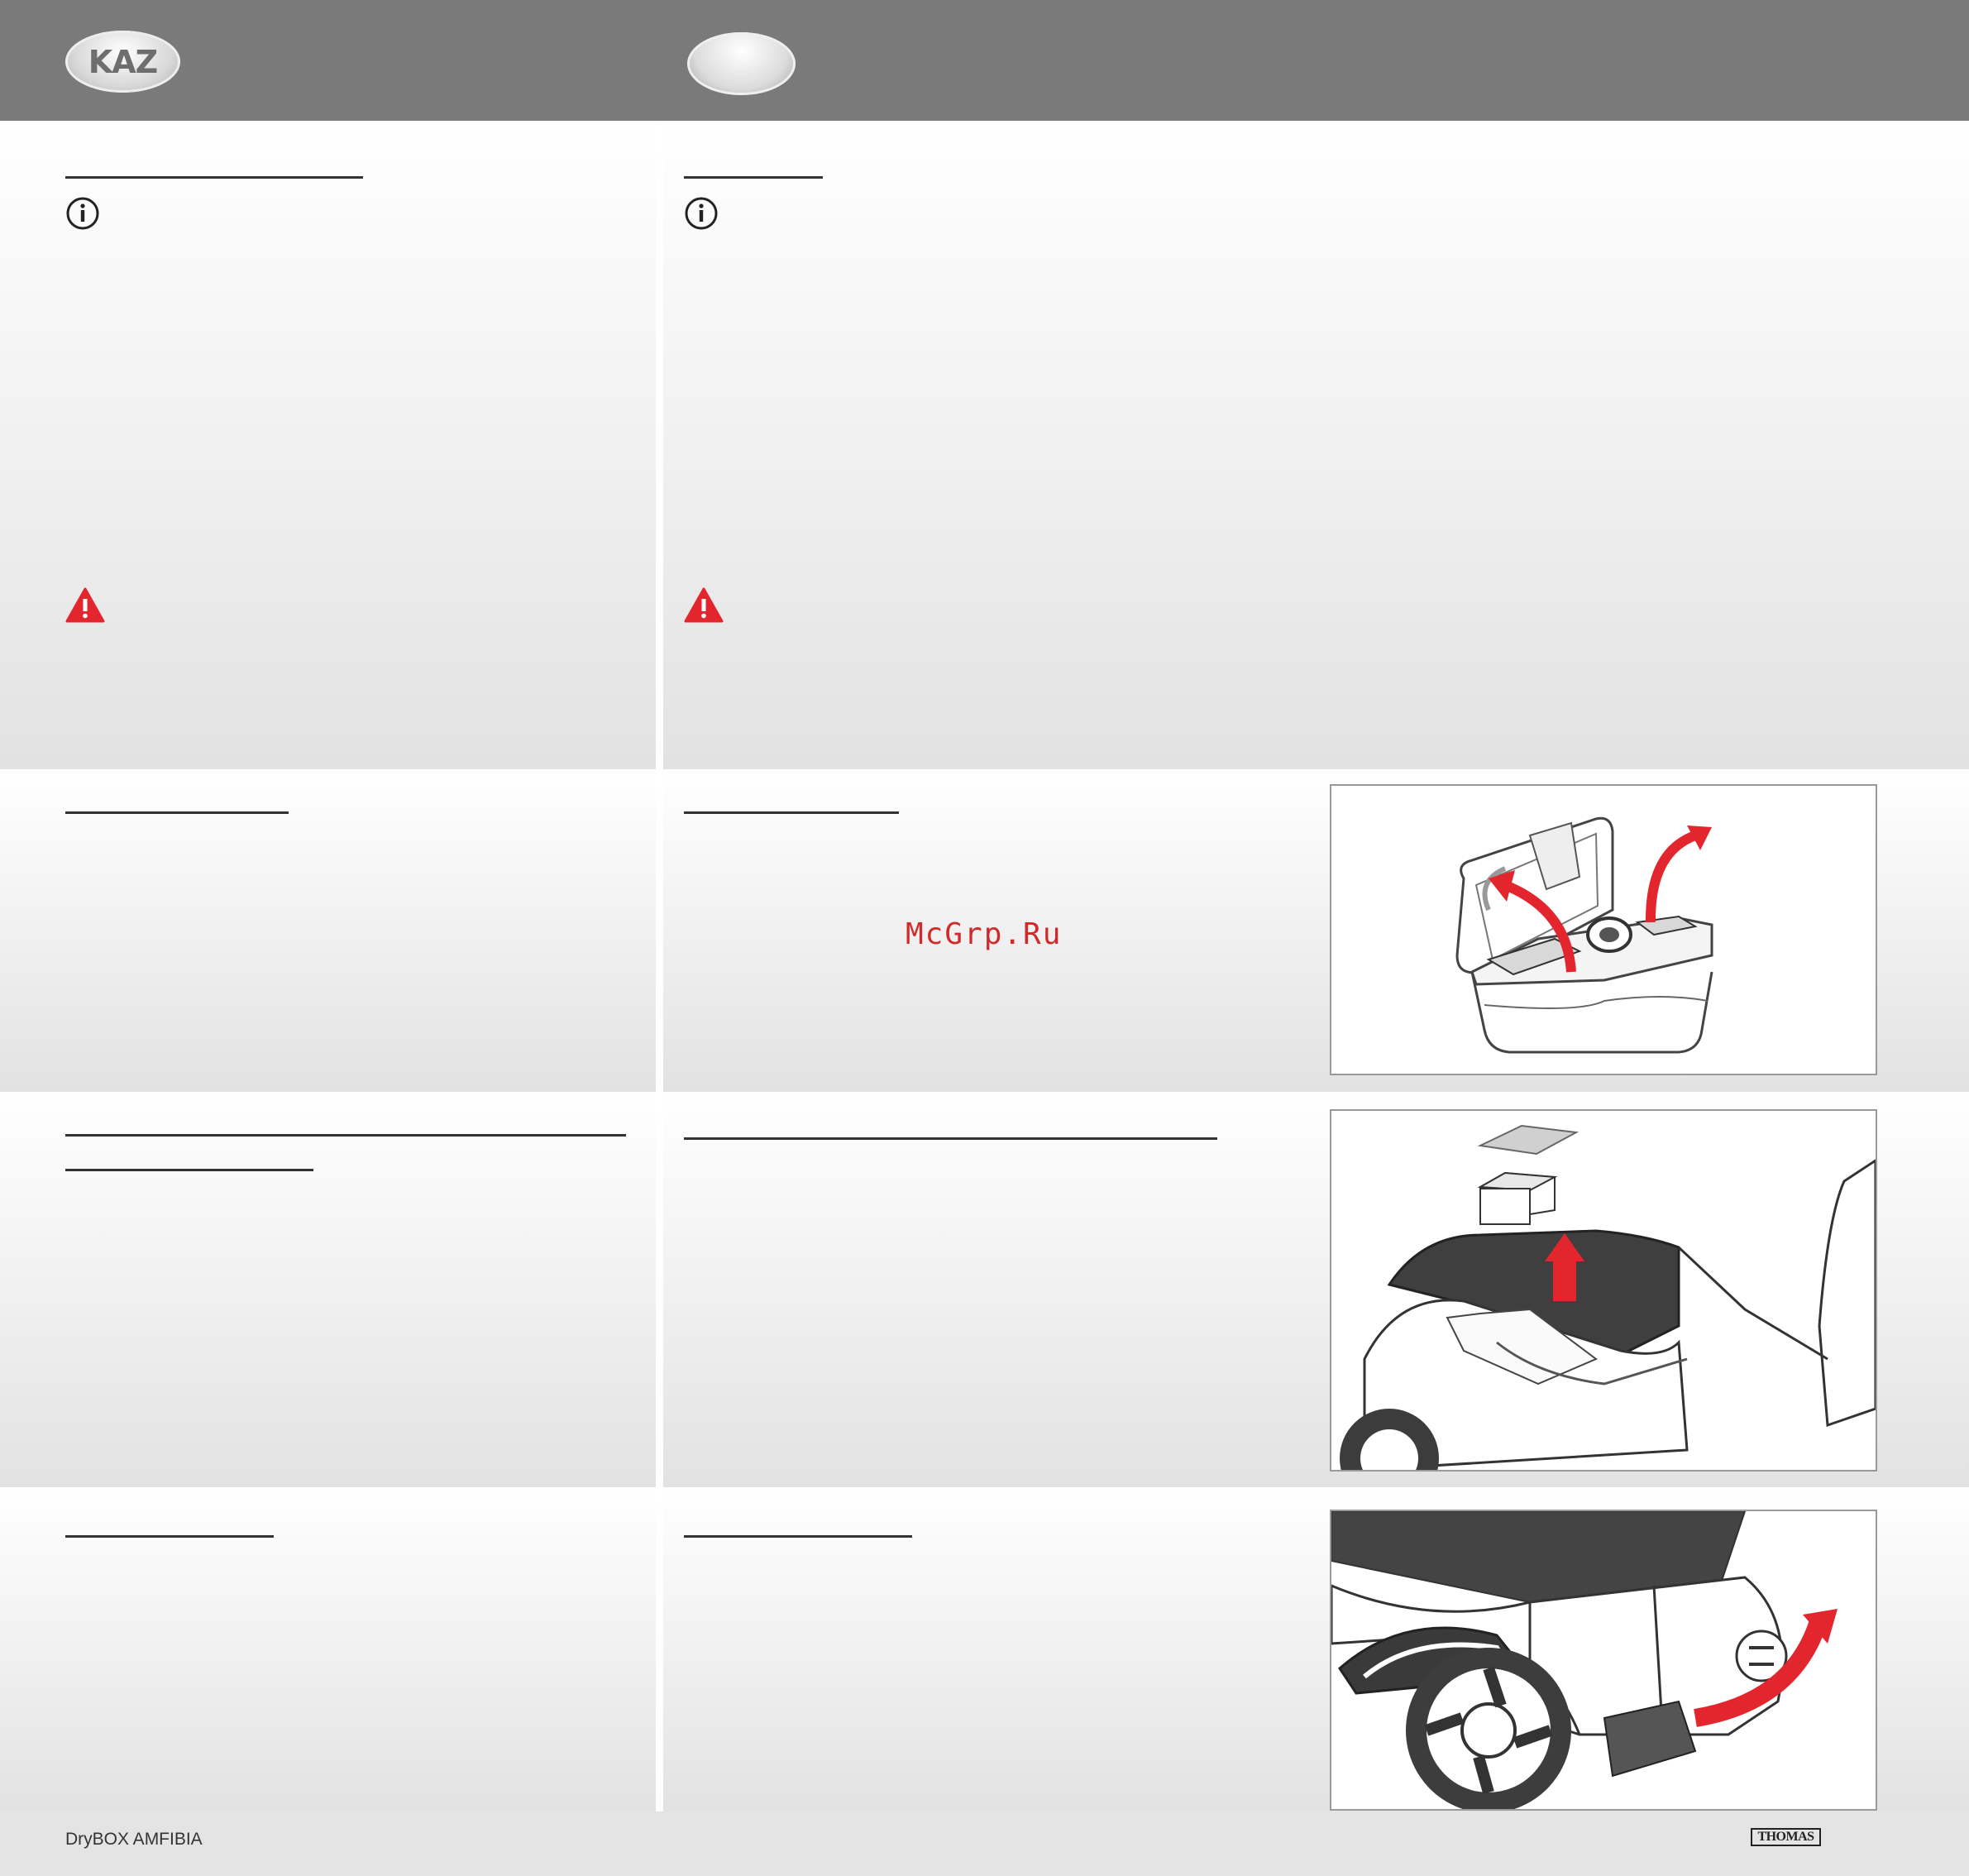 Image resolution: width=1969 pixels, height=1876 pixels. I want to click on column-divider, so click(660, 966).